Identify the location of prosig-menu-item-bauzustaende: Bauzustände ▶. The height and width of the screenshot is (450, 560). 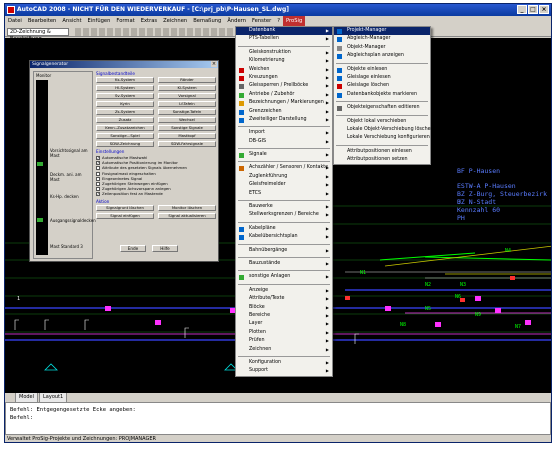
(284, 264).